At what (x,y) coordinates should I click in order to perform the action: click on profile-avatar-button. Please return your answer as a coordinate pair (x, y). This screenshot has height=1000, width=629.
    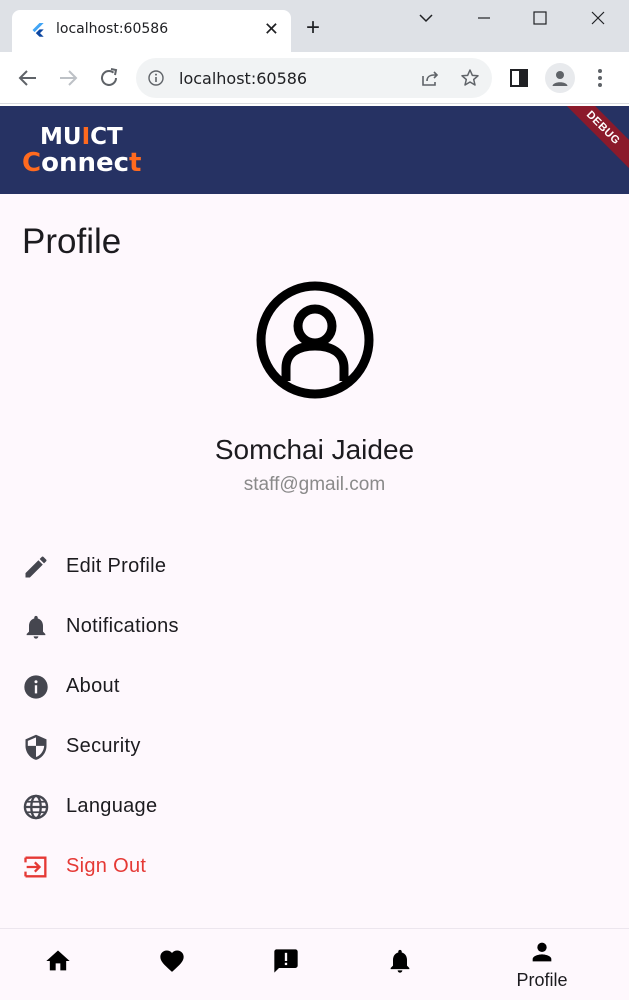
    Looking at the image, I should click on (560, 78).